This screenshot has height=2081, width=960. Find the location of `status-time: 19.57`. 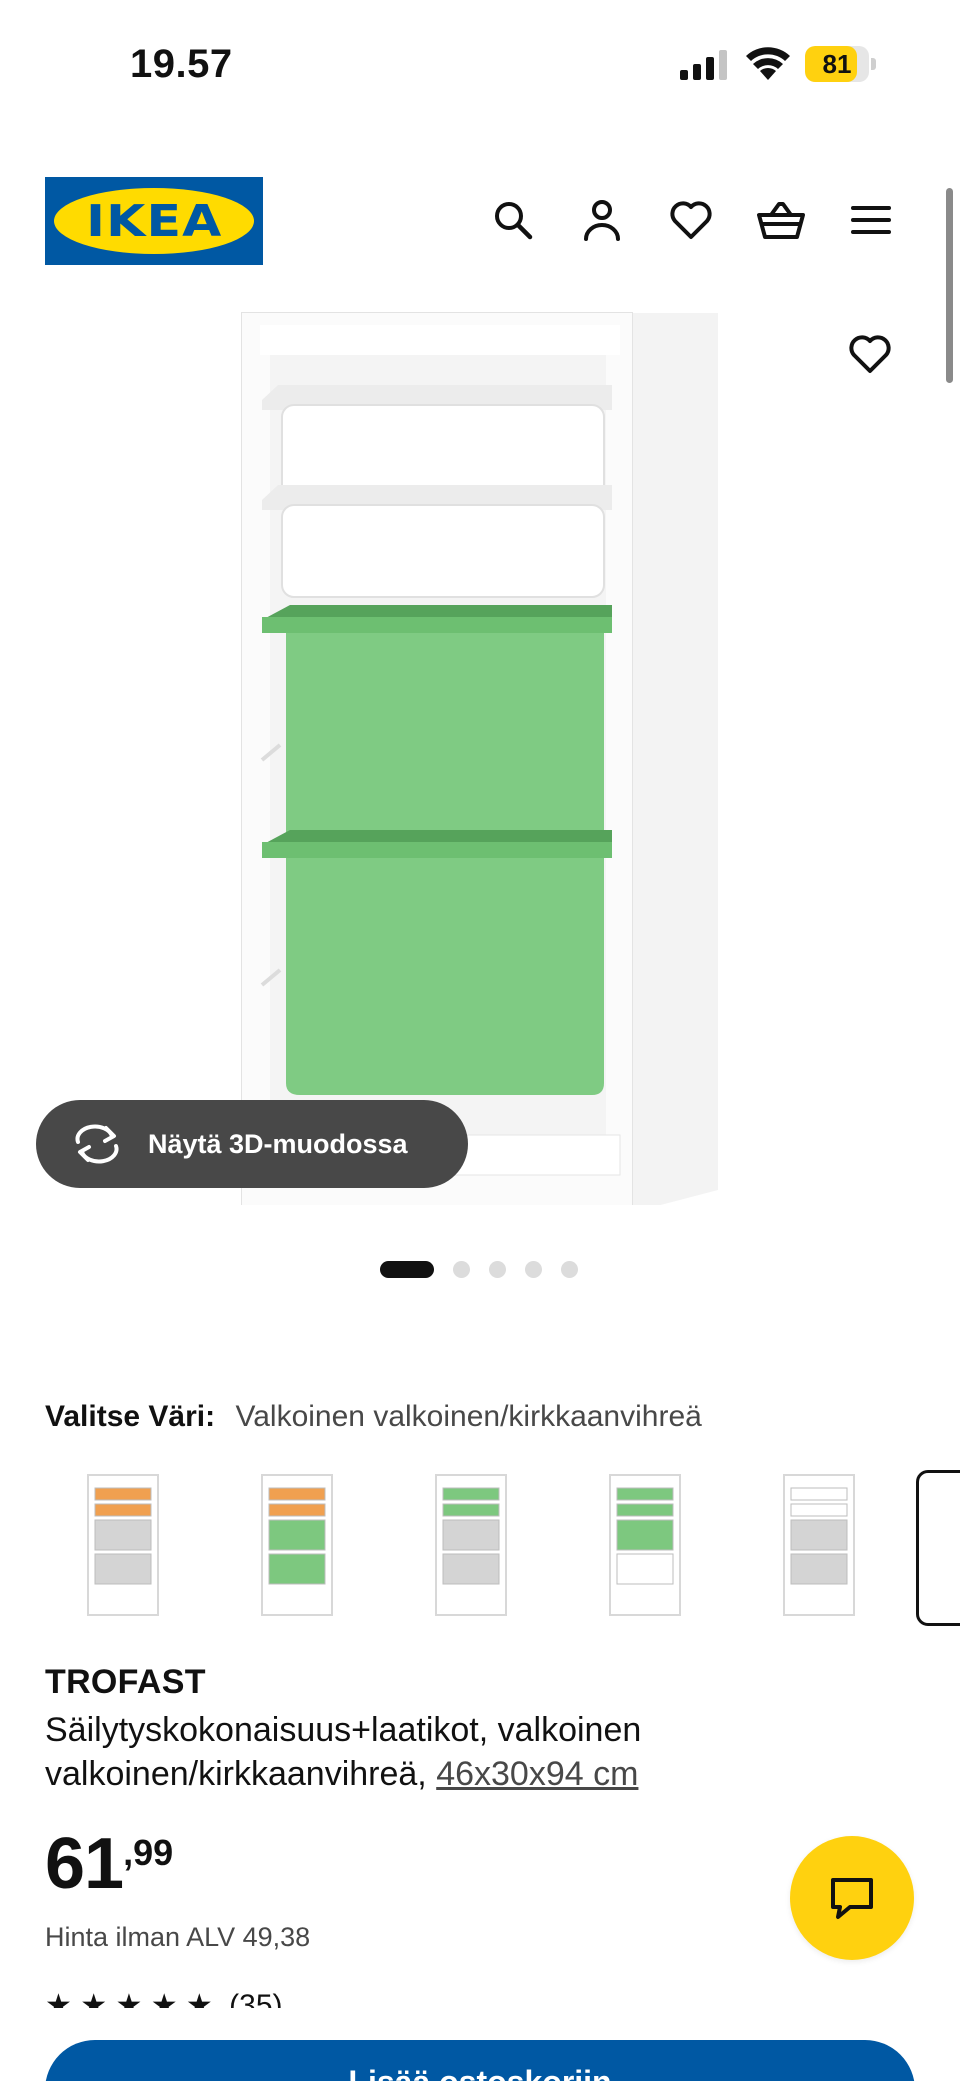

status-time: 19.57 is located at coordinates (181, 64).